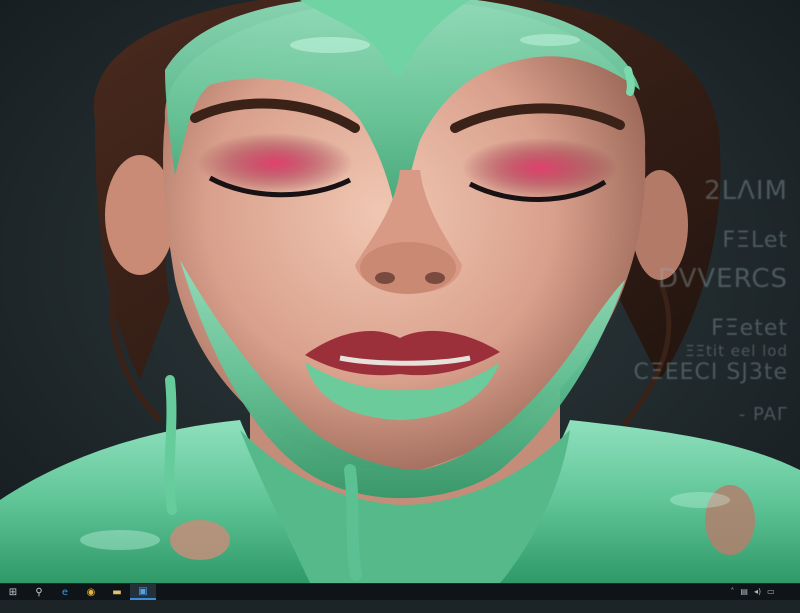 The image size is (800, 613). I want to click on background-text-line: FΞLet, so click(755, 240).